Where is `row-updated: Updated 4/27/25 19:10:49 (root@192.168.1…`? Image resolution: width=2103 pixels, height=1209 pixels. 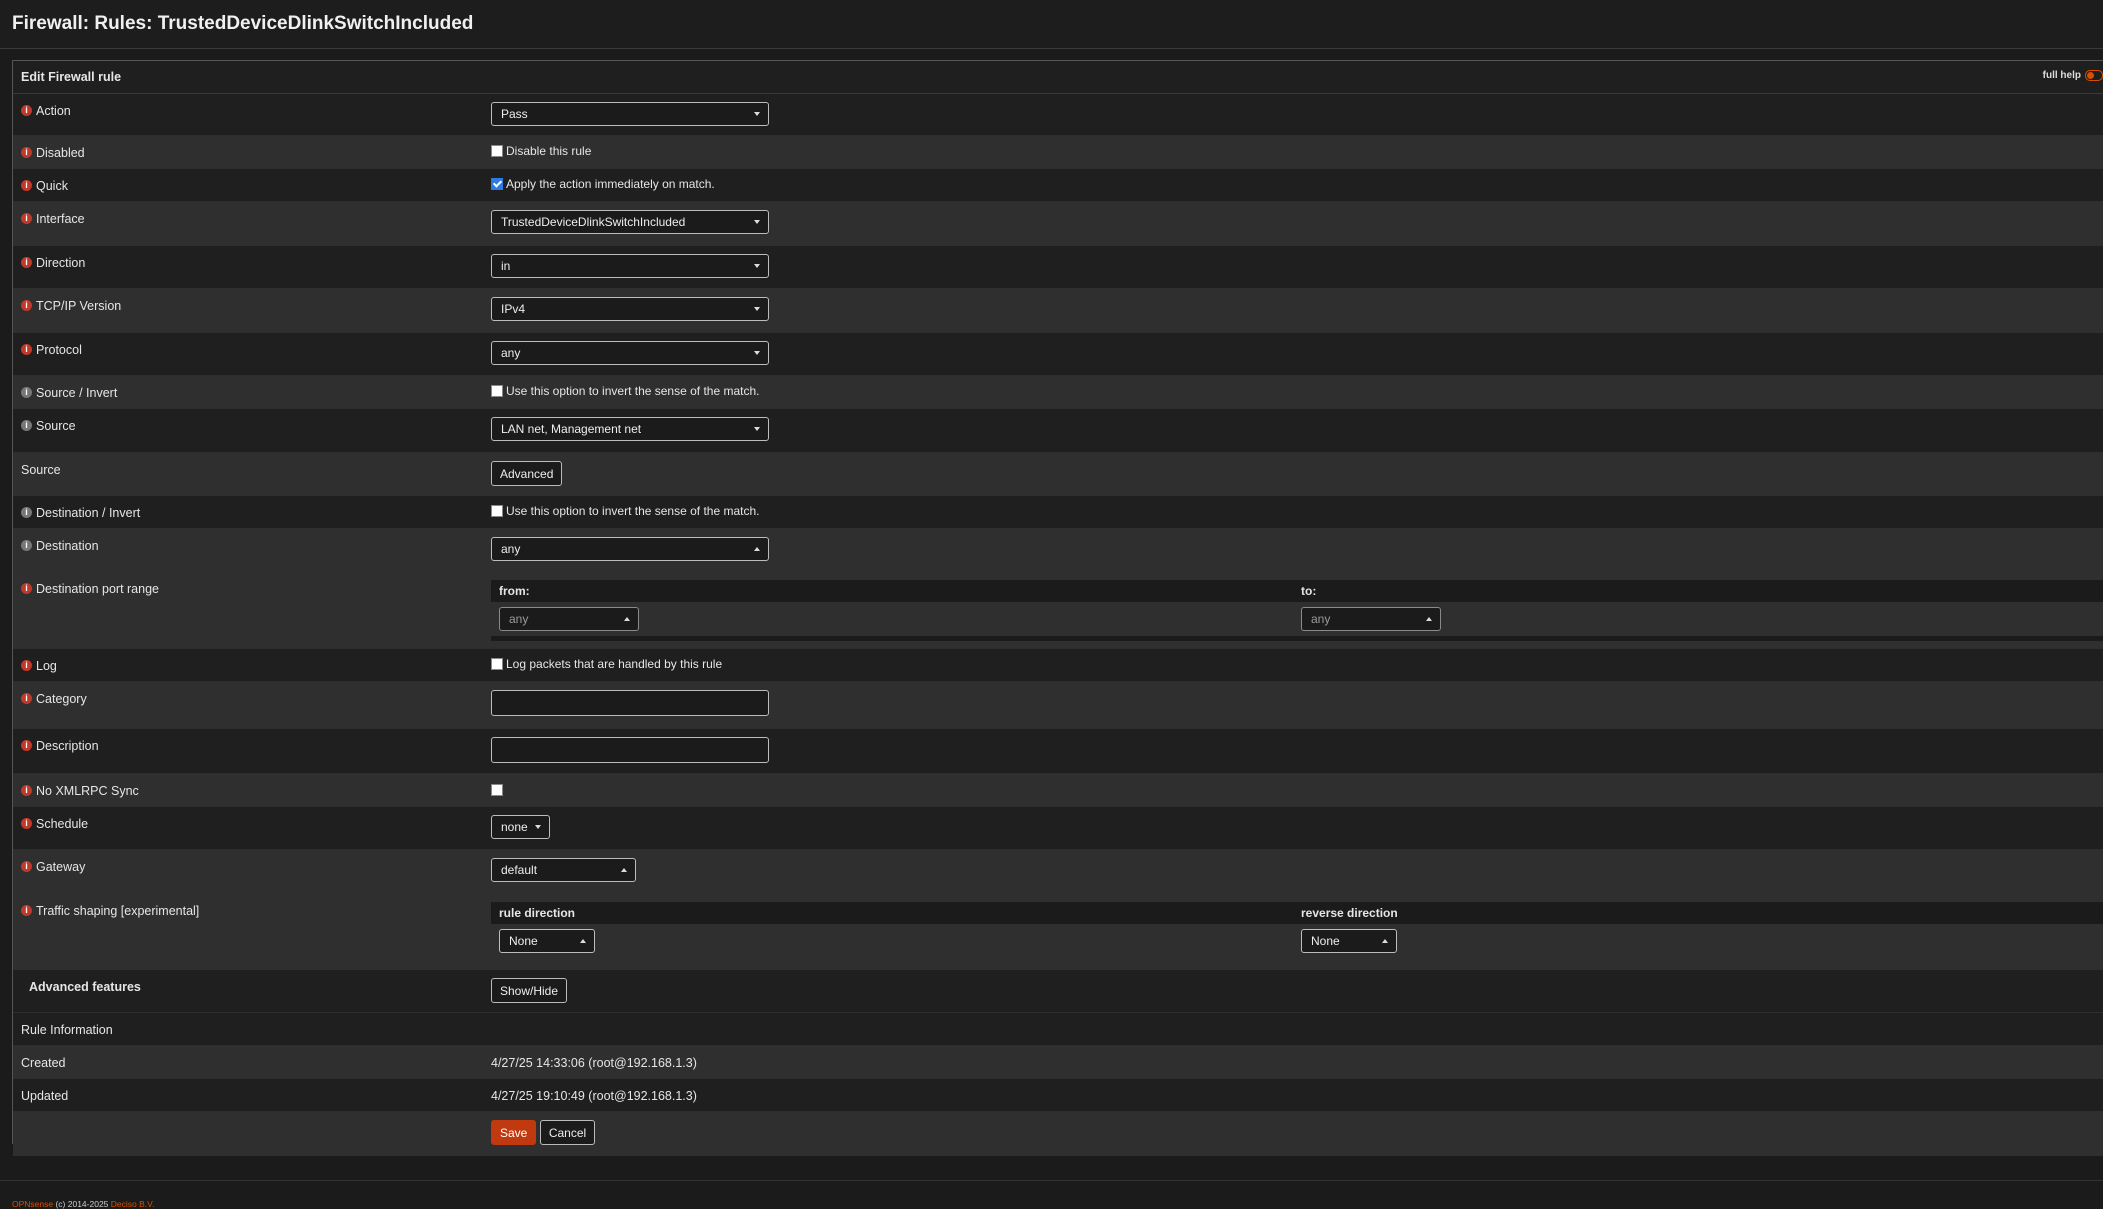
row-updated: Updated 4/27/25 19:10:49 (root@192.168.1… is located at coordinates (1058, 1095).